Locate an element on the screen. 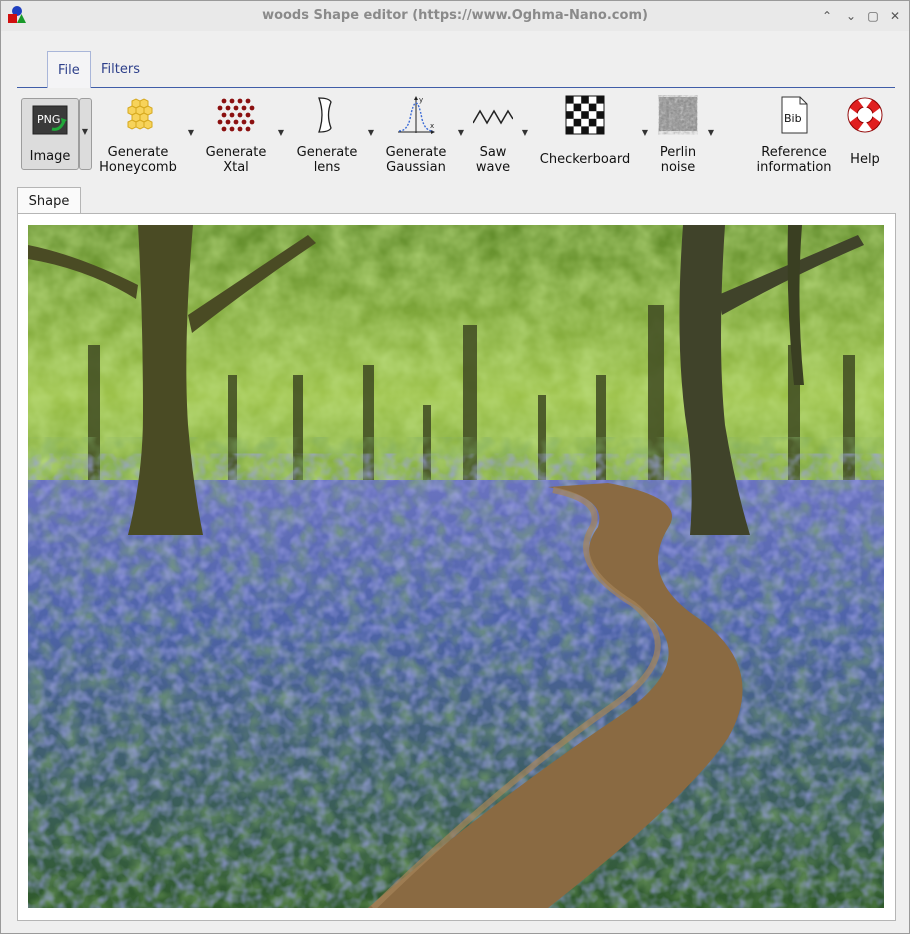 The height and width of the screenshot is (934, 910). reference-information-button: Bib Reference information is located at coordinates (794, 135).